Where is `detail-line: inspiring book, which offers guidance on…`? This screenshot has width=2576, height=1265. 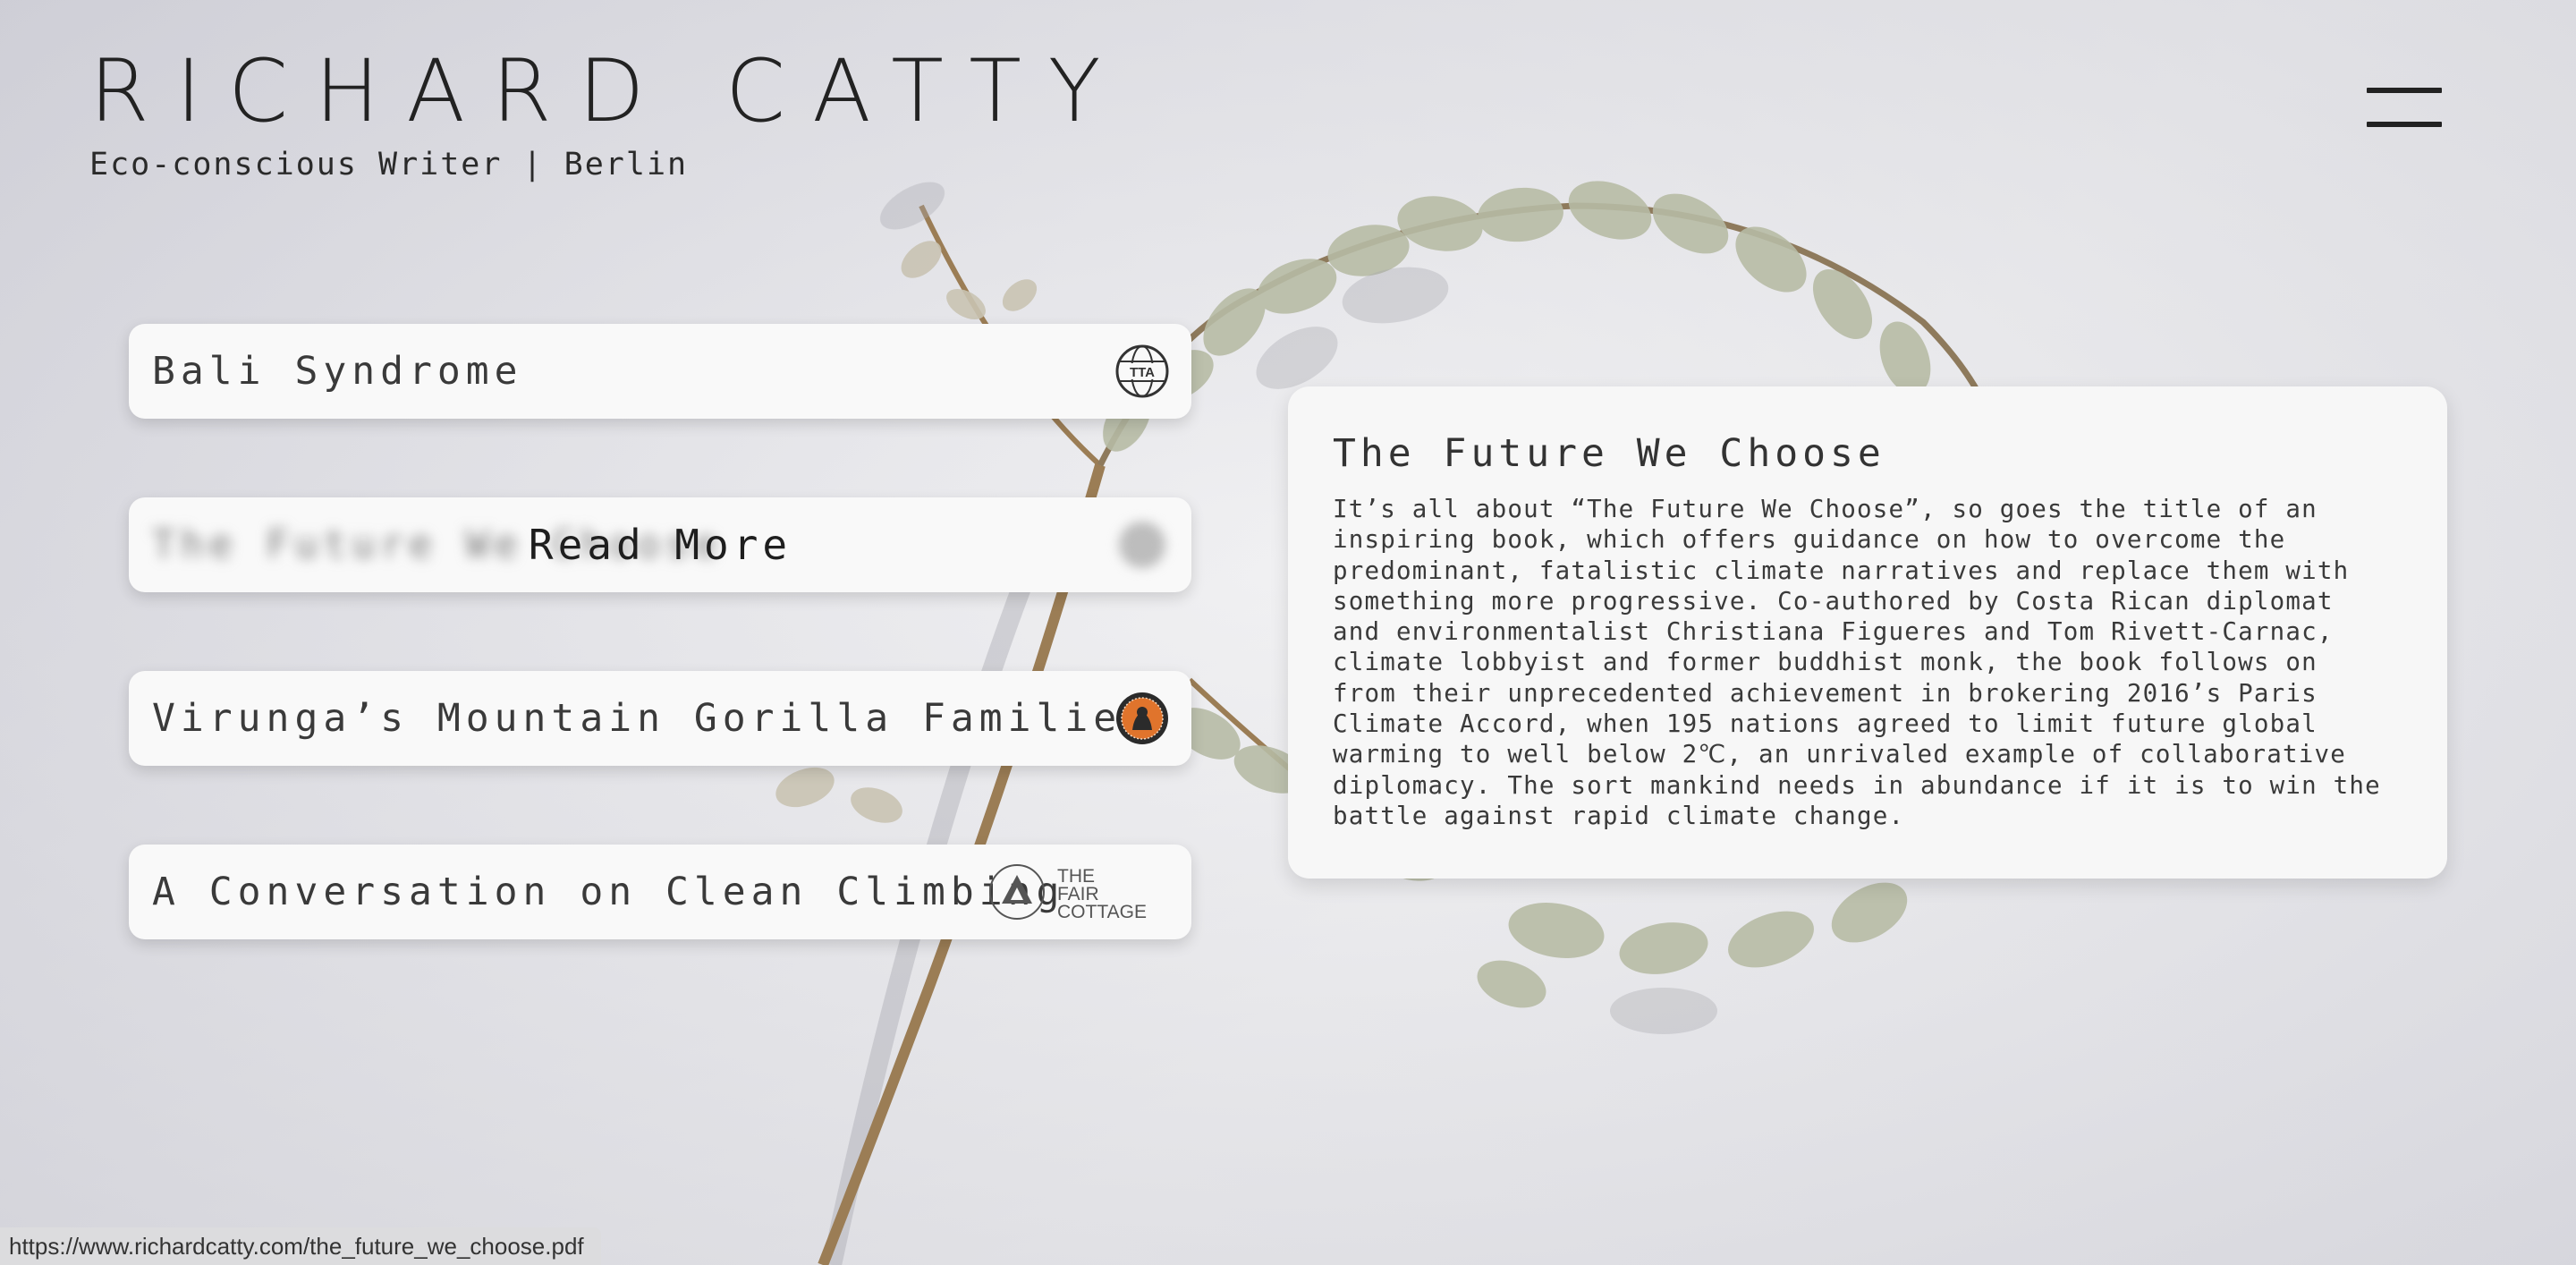
detail-line: inspiring book, which offers guidance on… is located at coordinates (1809, 540).